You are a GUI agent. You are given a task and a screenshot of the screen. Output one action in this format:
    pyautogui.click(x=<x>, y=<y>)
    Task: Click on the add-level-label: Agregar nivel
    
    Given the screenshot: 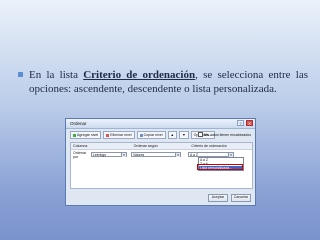 What is the action you would take?
    pyautogui.click(x=88, y=135)
    